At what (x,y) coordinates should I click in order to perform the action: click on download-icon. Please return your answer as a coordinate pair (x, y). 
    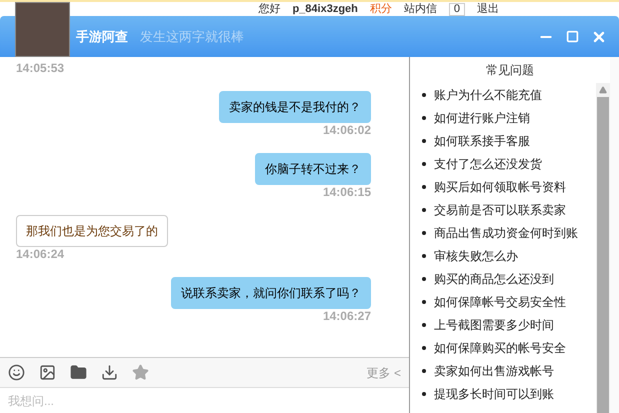
    Looking at the image, I should click on (109, 372).